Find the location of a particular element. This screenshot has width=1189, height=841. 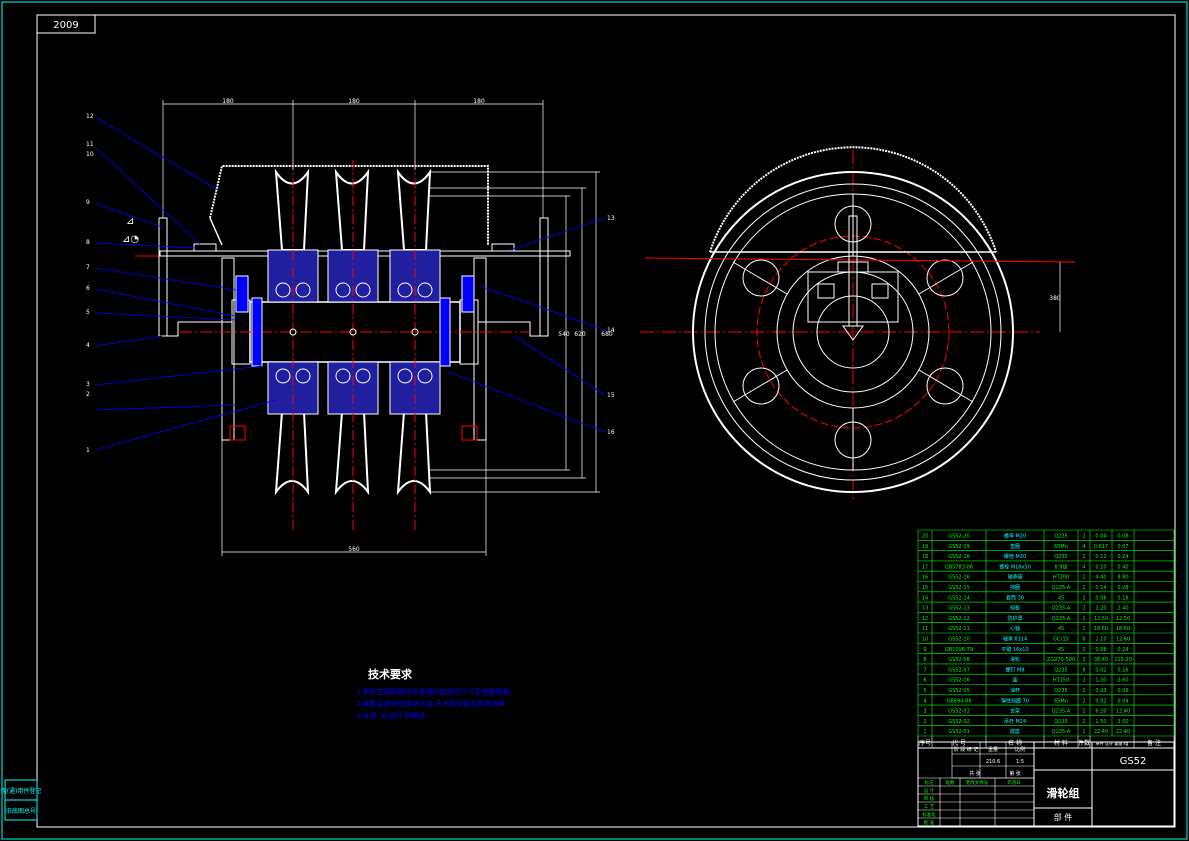

bom-cell: GCr15 is located at coordinates (1061, 640).